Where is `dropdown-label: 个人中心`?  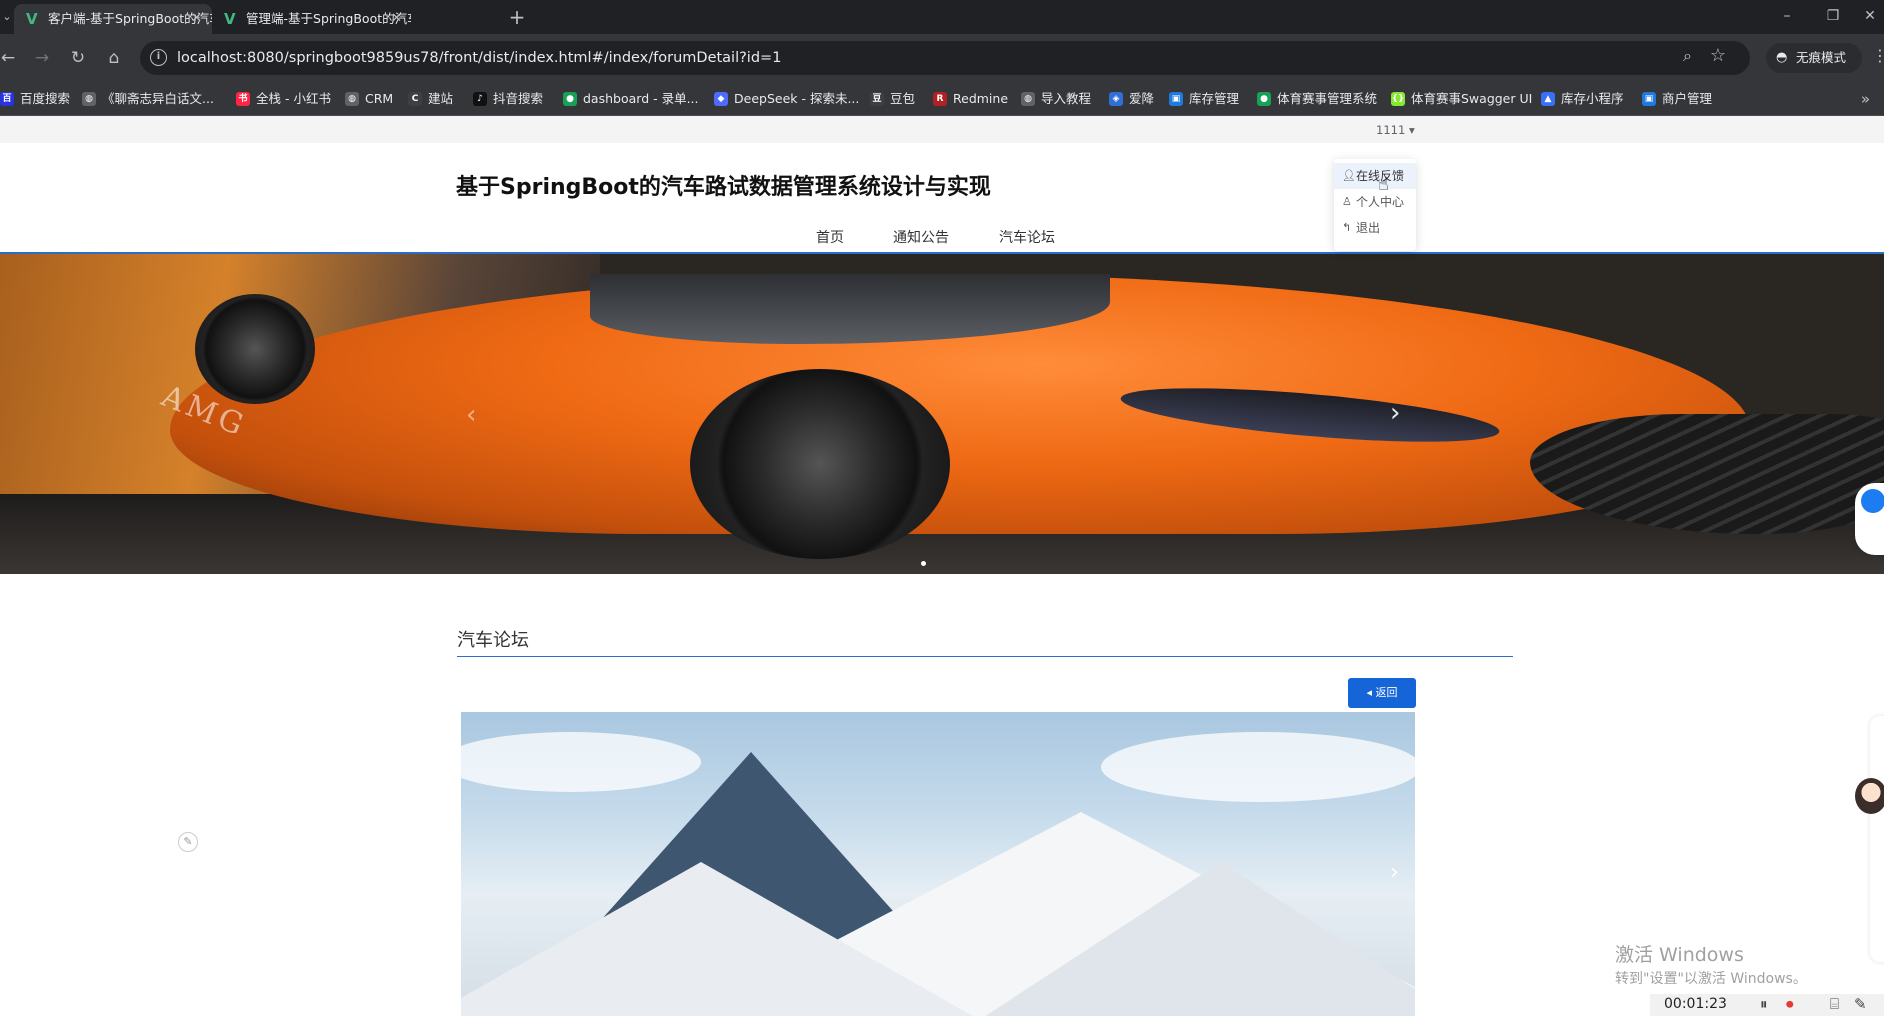 dropdown-label: 个人中心 is located at coordinates (1380, 202).